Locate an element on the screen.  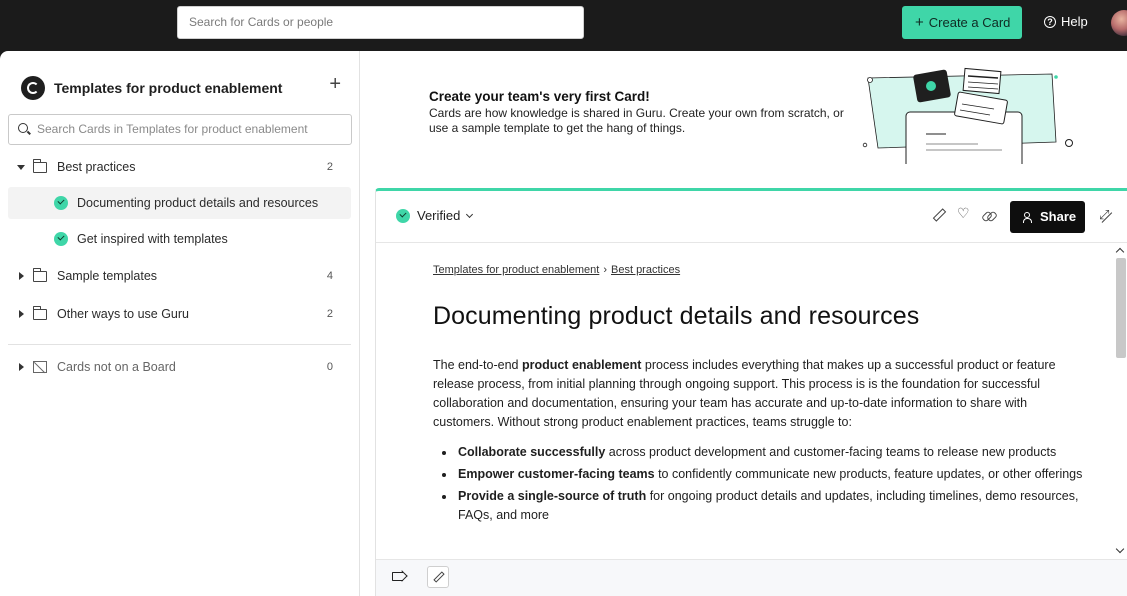
promo-title: Create your team's very first Card! is located at coordinates (539, 96).